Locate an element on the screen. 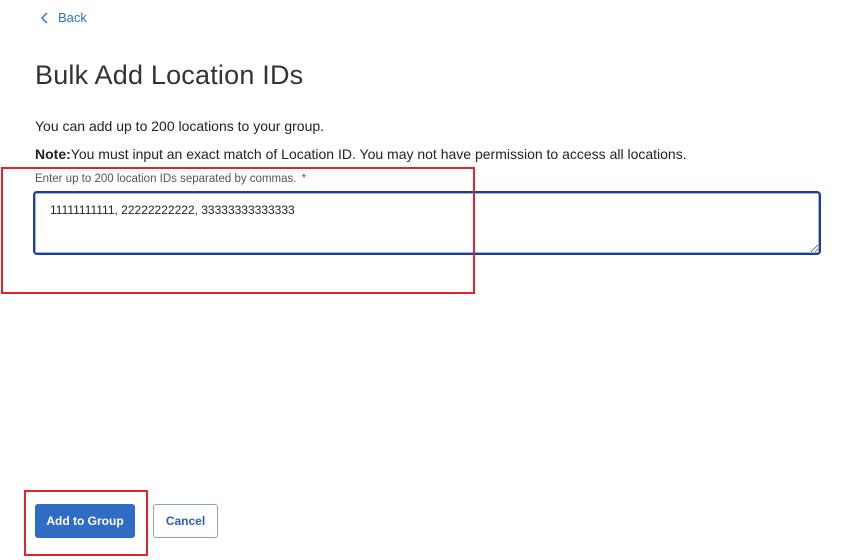  chevron-left-icon is located at coordinates (44, 17).